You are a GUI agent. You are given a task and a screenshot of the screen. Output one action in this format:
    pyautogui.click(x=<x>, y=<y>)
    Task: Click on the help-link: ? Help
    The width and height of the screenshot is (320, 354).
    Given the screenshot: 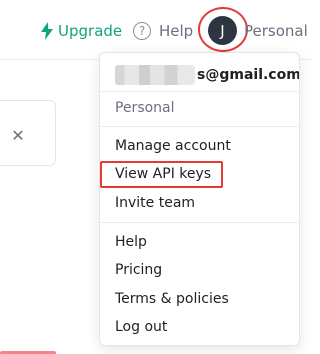 What is the action you would take?
    pyautogui.click(x=163, y=31)
    